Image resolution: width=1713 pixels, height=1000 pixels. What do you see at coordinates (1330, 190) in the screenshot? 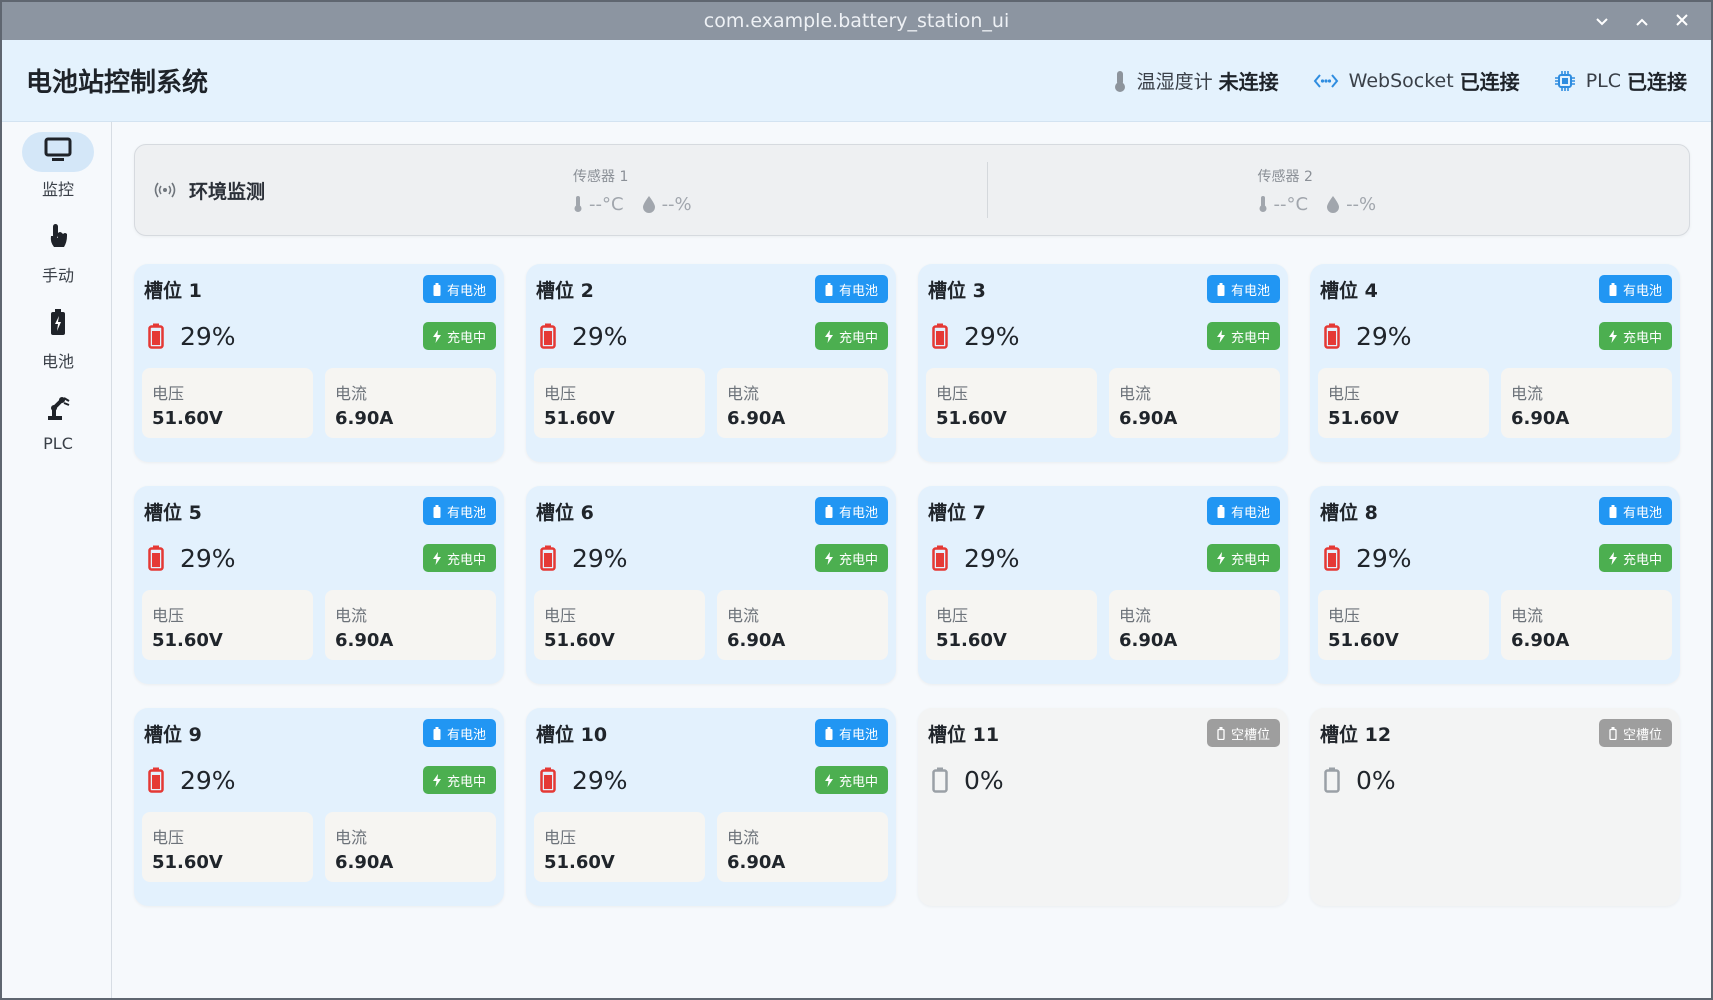
I see `sensor-2: 传感器 2 --°C --%` at bounding box center [1330, 190].